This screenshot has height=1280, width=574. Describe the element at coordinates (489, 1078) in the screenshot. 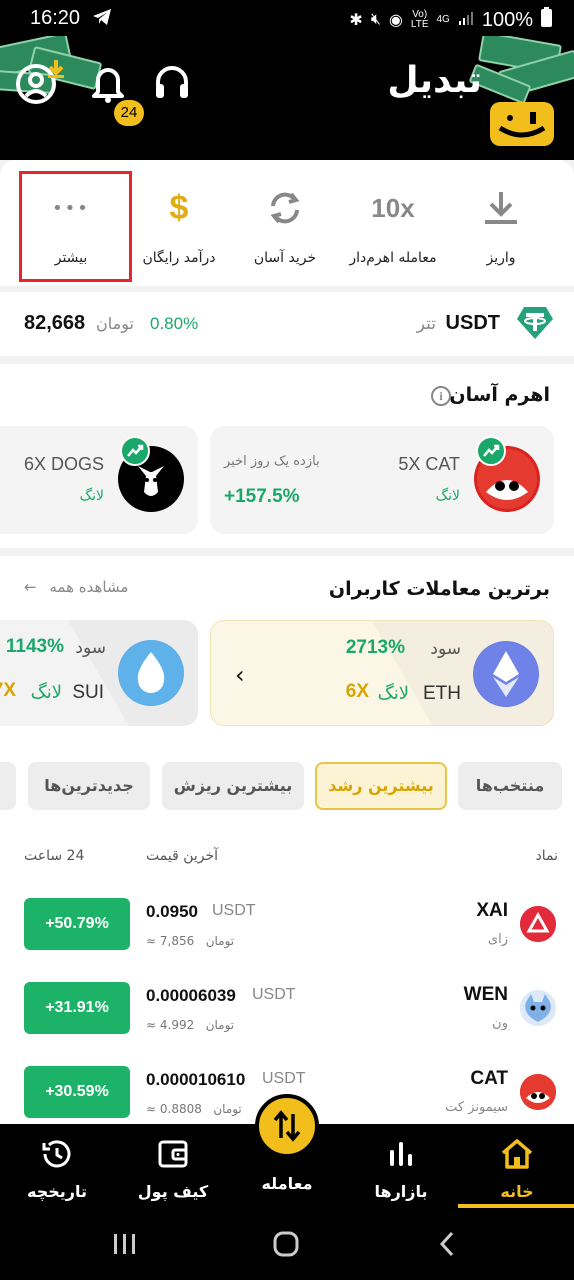

I see `row-symbol: CAT` at that location.